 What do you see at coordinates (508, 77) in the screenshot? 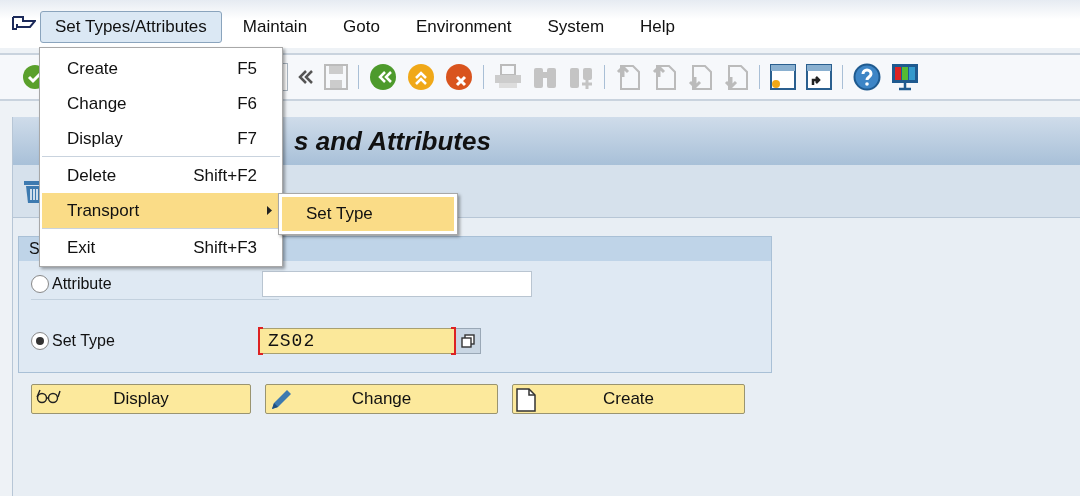
I see `print-icon` at bounding box center [508, 77].